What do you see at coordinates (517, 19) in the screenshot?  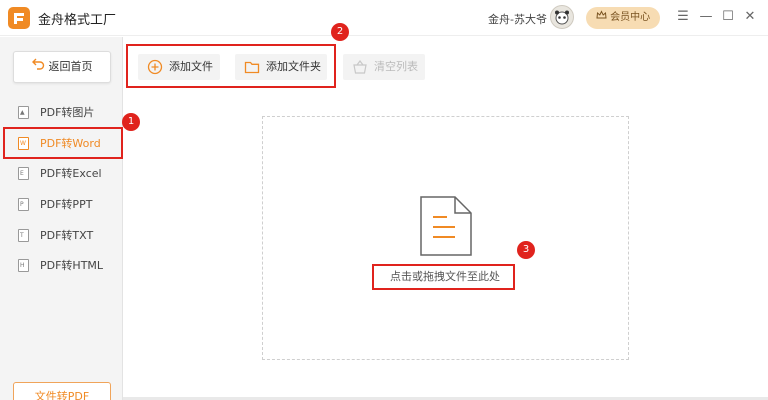 I see `username: 金舟-苏大爷` at bounding box center [517, 19].